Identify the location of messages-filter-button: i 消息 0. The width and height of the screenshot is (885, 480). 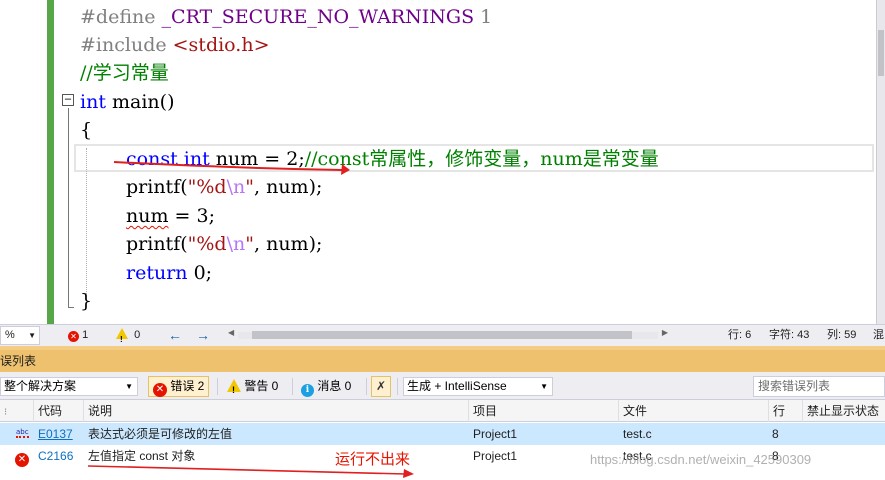
(326, 386).